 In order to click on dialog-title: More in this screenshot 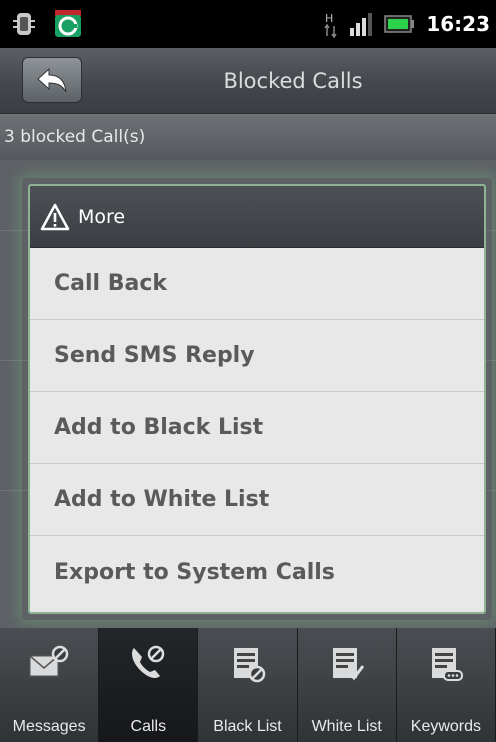, I will do `click(102, 216)`.